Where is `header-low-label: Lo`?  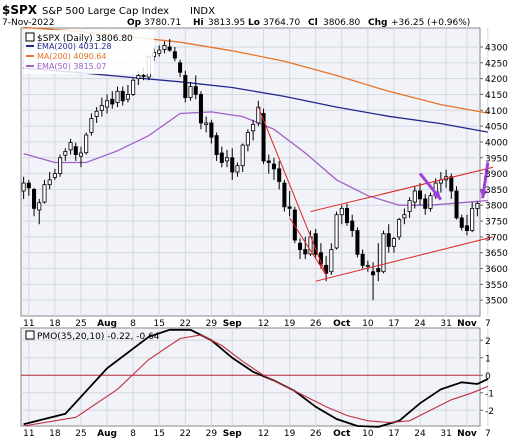
header-low-label: Lo is located at coordinates (254, 23).